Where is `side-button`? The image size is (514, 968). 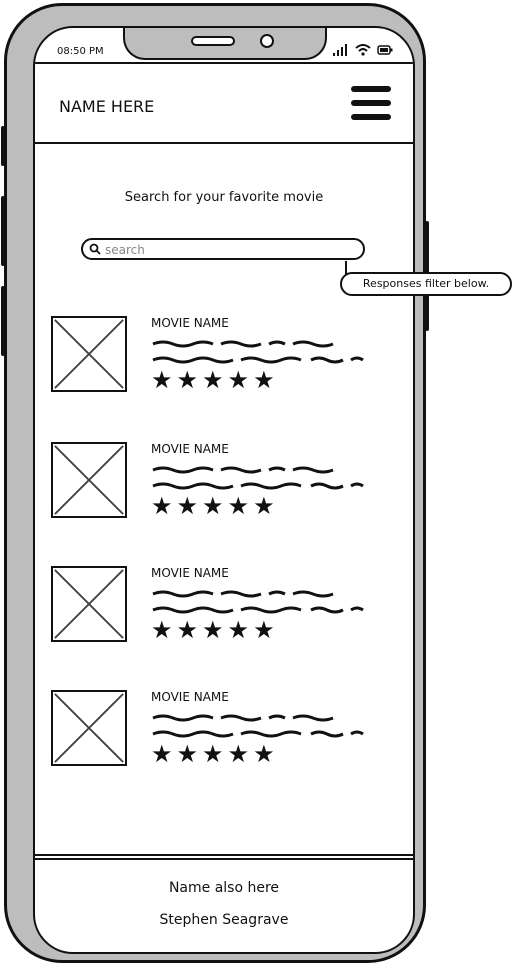 side-button is located at coordinates (3, 146).